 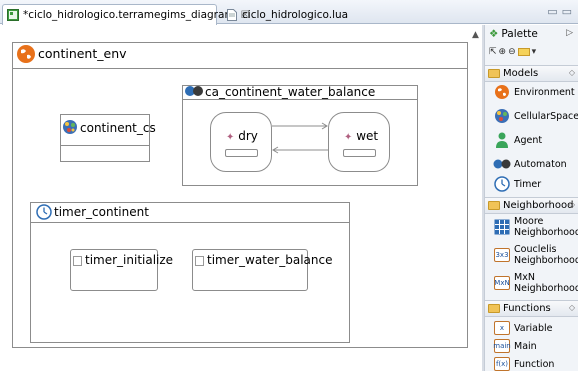 I want to click on zoom-in-icon: ⊕, so click(x=503, y=52).